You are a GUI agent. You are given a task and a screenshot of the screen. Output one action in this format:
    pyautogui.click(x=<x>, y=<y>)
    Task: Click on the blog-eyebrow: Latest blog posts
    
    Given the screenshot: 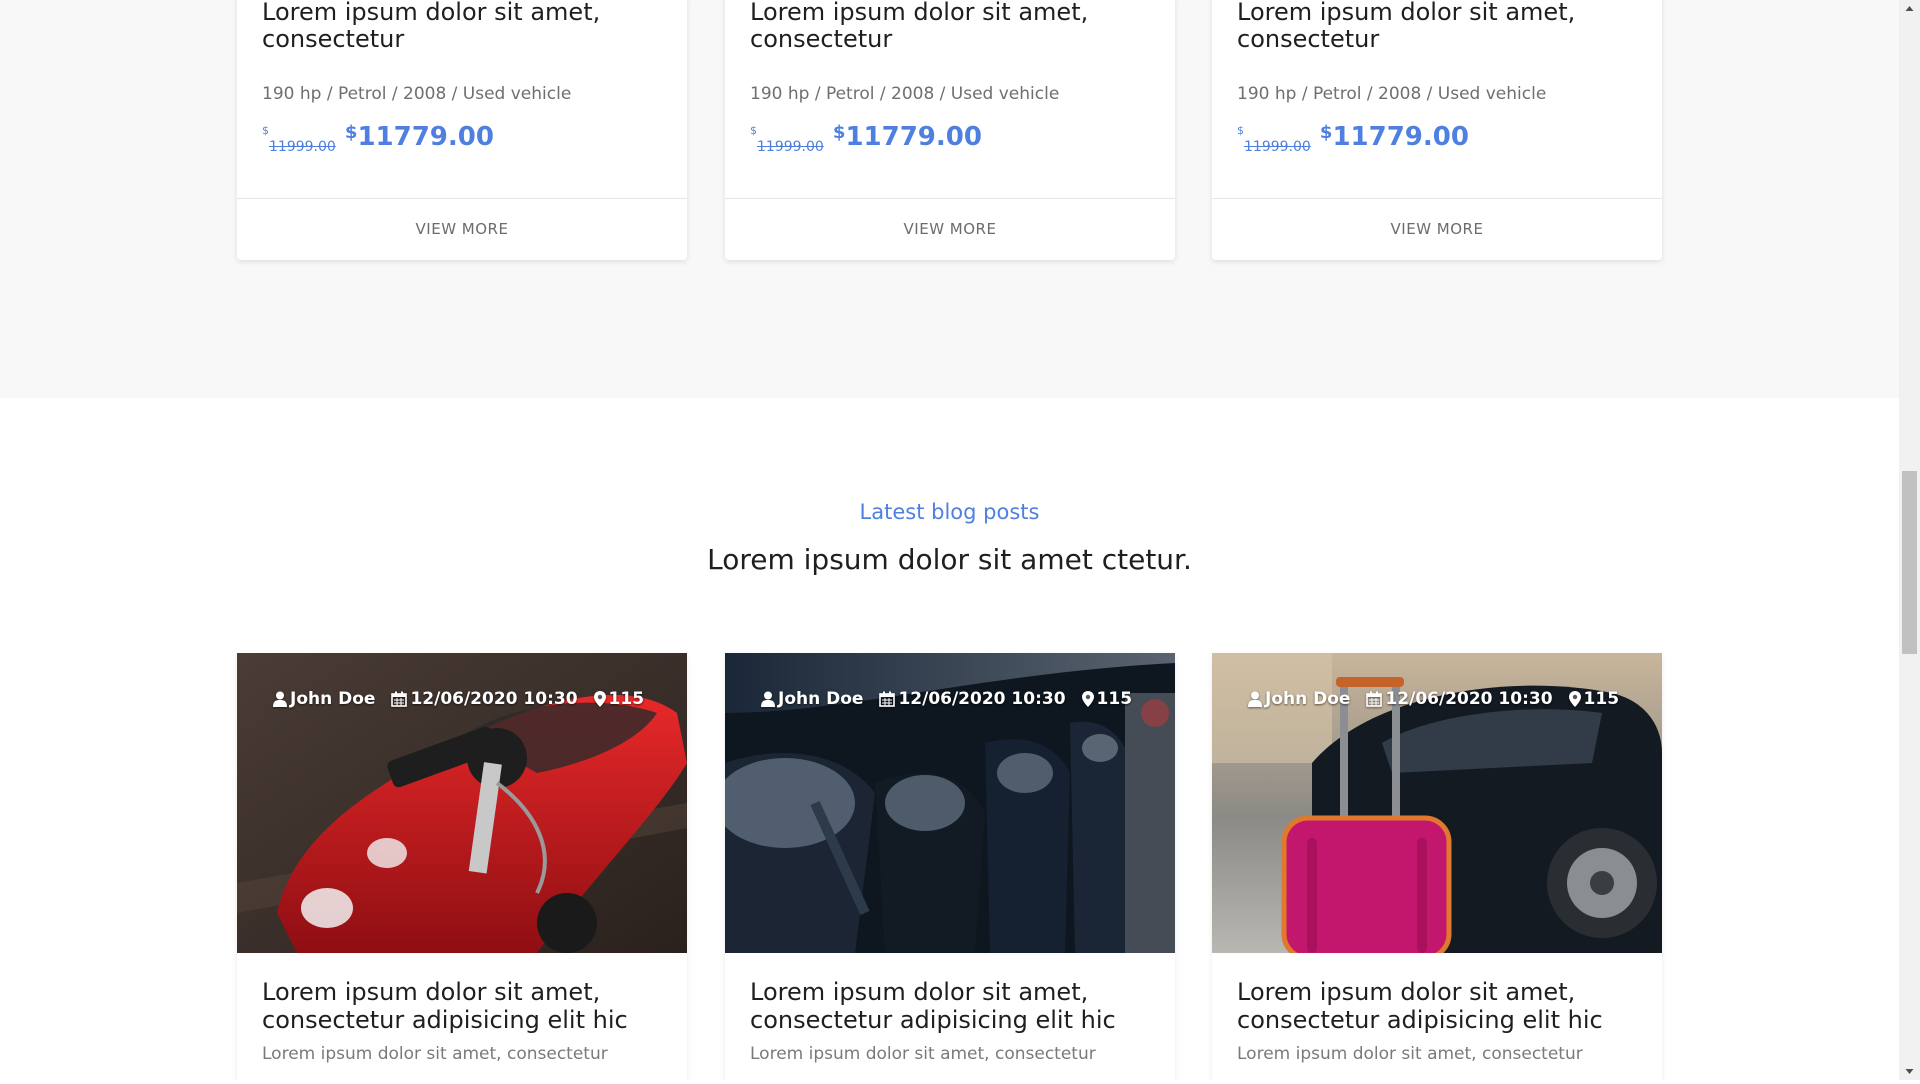 What is the action you would take?
    pyautogui.click(x=949, y=512)
    